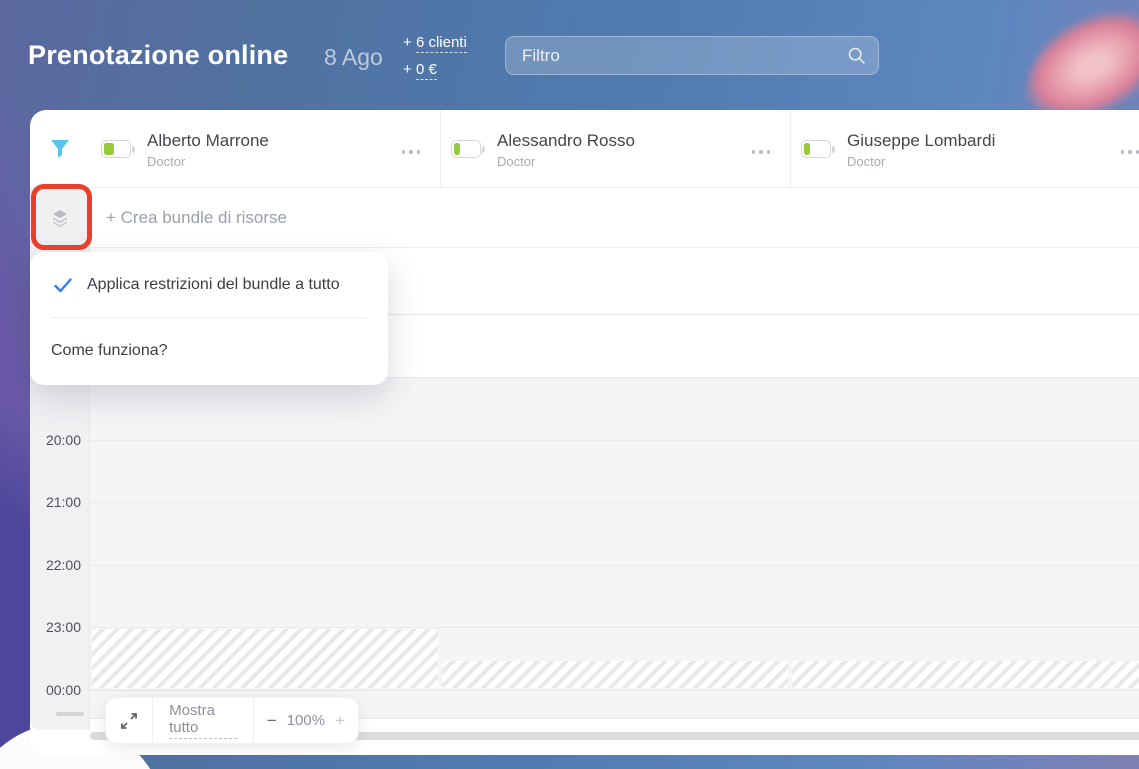 The height and width of the screenshot is (769, 1139). I want to click on check-icon, so click(63, 284).